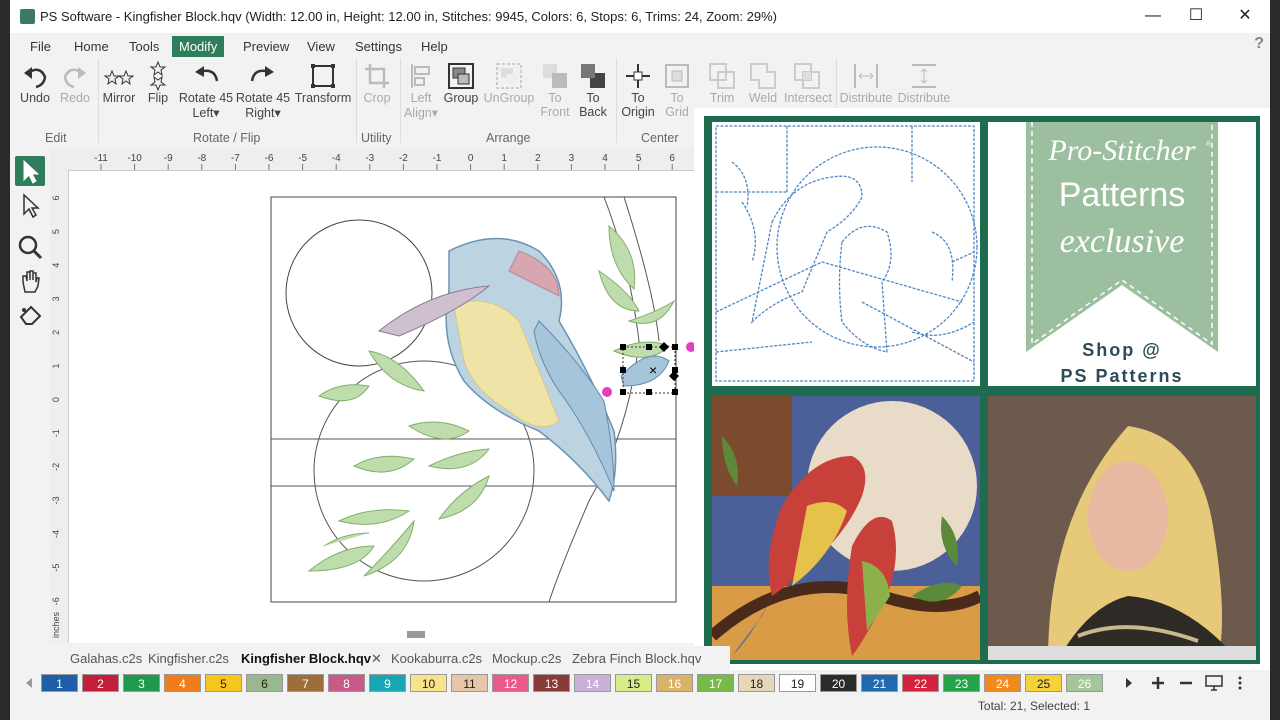  What do you see at coordinates (1002, 683) in the screenshot?
I see `color-swatch-24: 24` at bounding box center [1002, 683].